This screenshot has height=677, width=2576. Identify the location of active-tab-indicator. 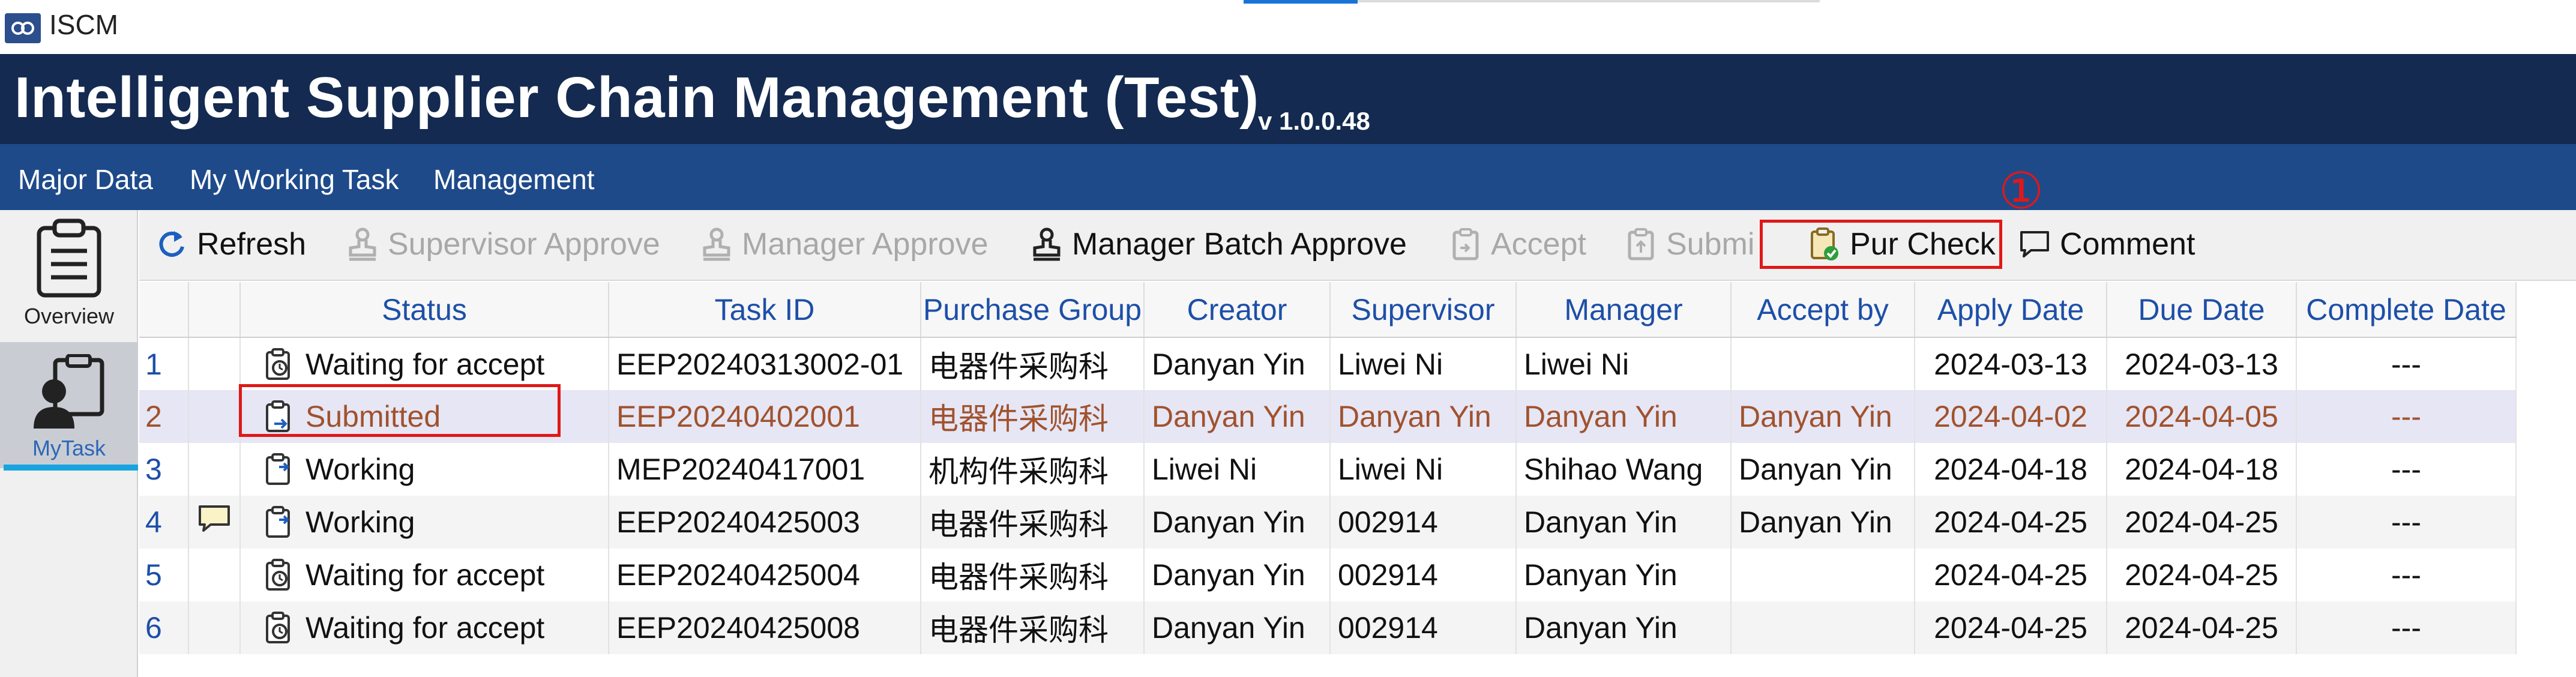
(1301, 2).